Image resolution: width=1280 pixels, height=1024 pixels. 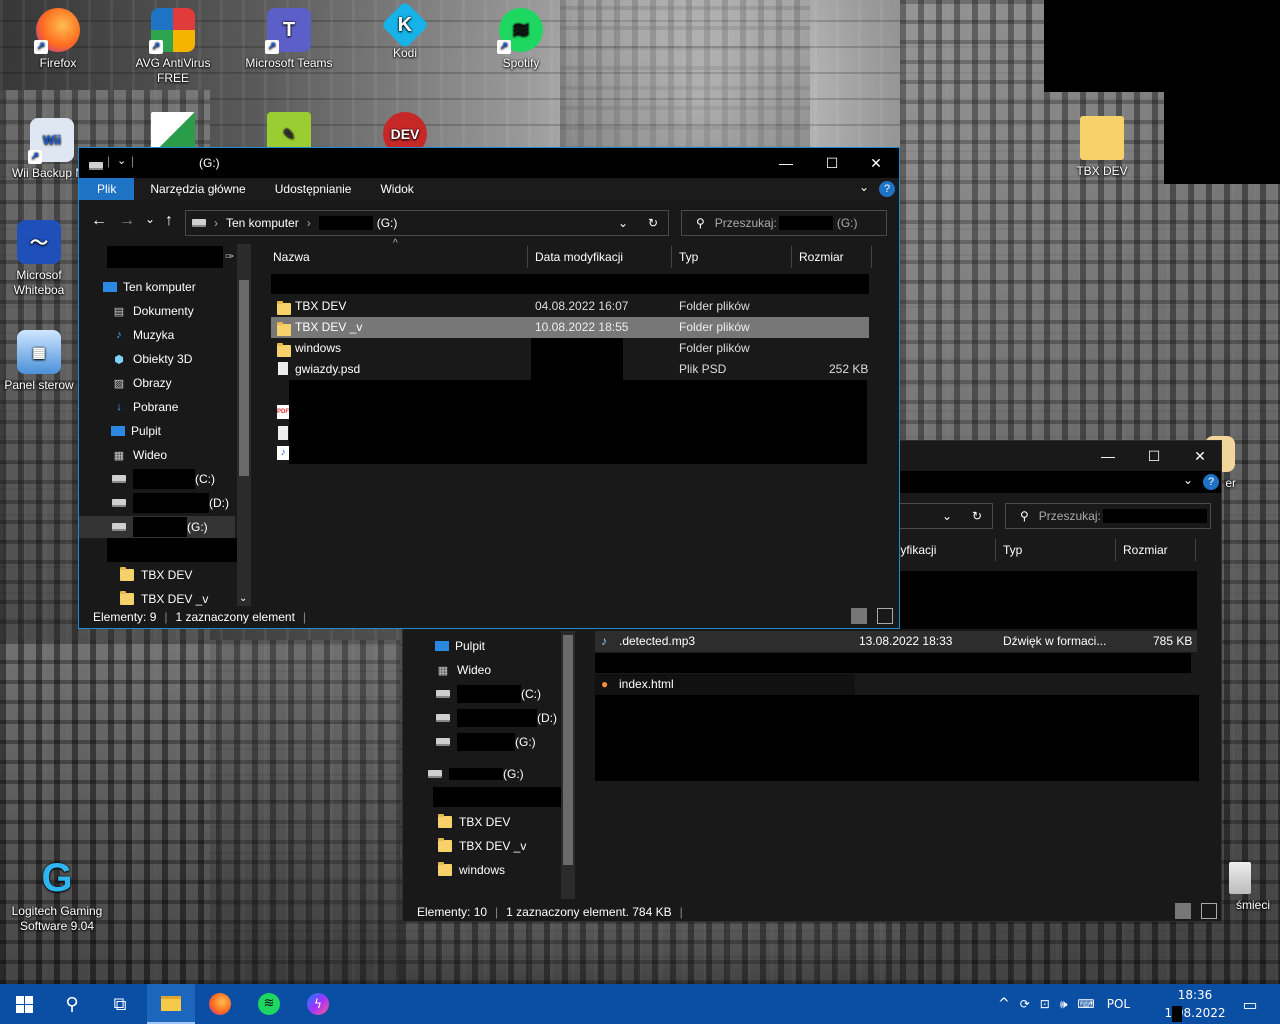 What do you see at coordinates (269, 1004) in the screenshot?
I see `taskbar-spotify: ≋` at bounding box center [269, 1004].